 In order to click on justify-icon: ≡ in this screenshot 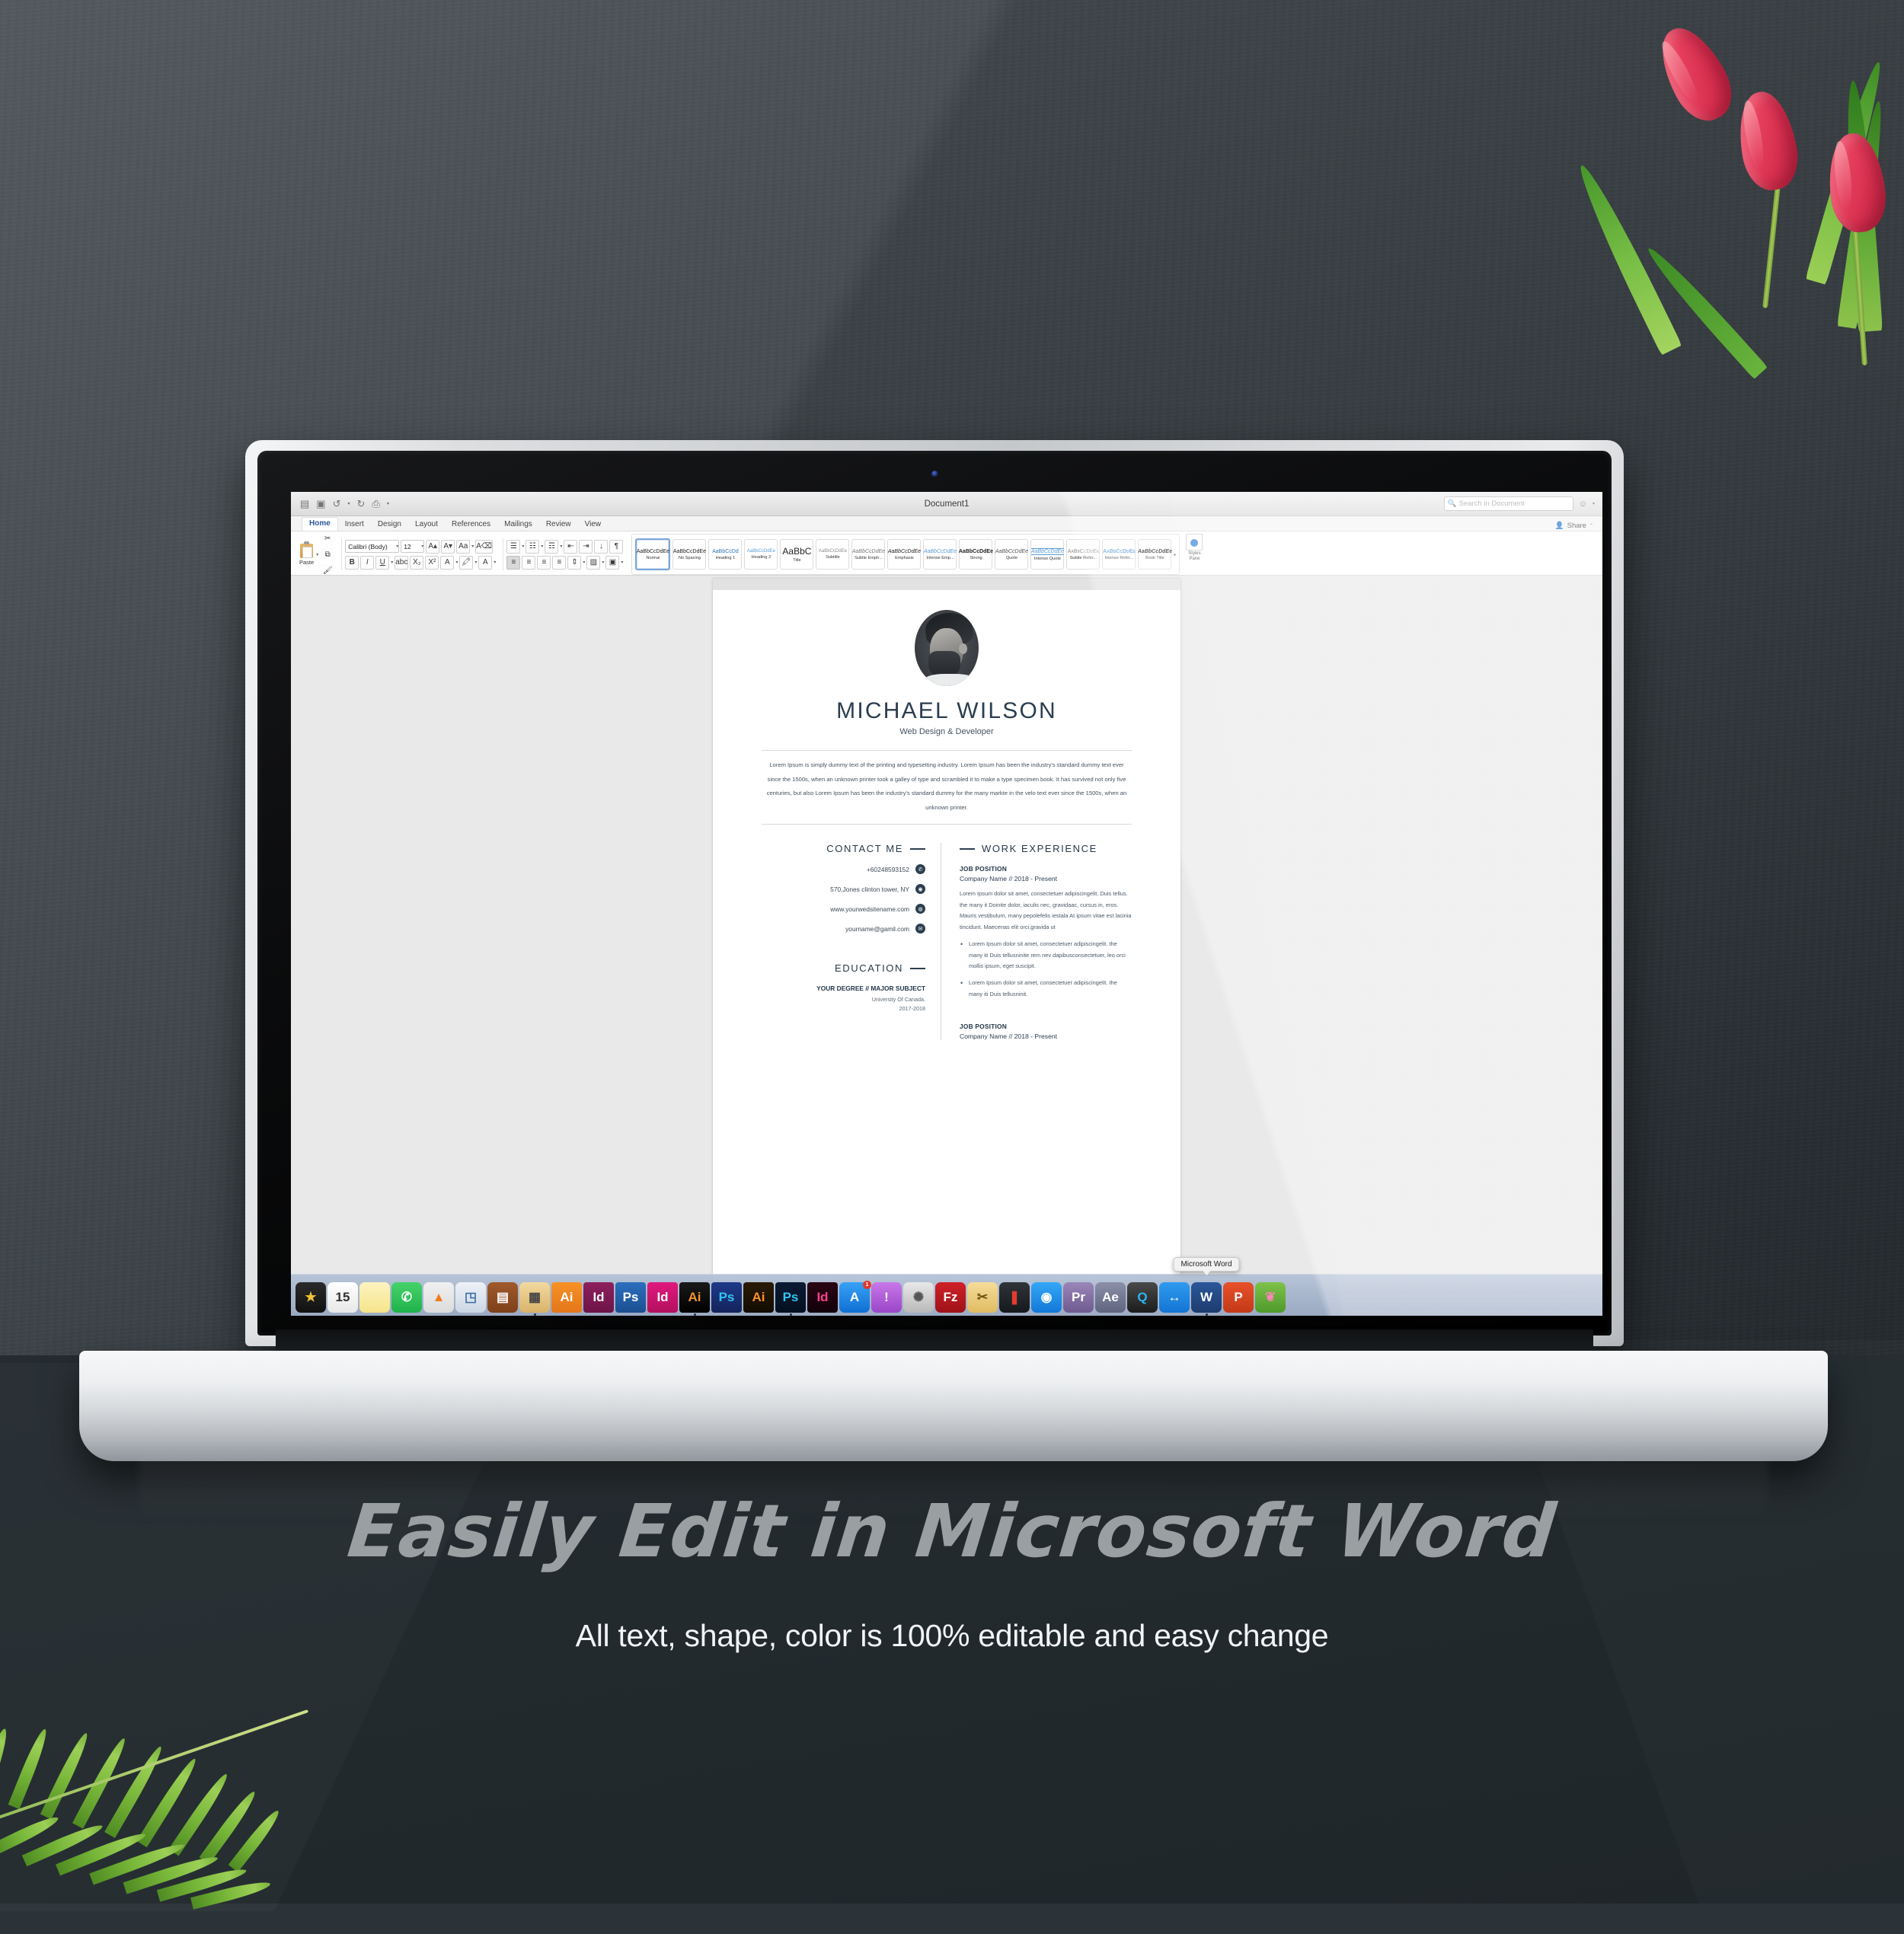, I will do `click(560, 562)`.